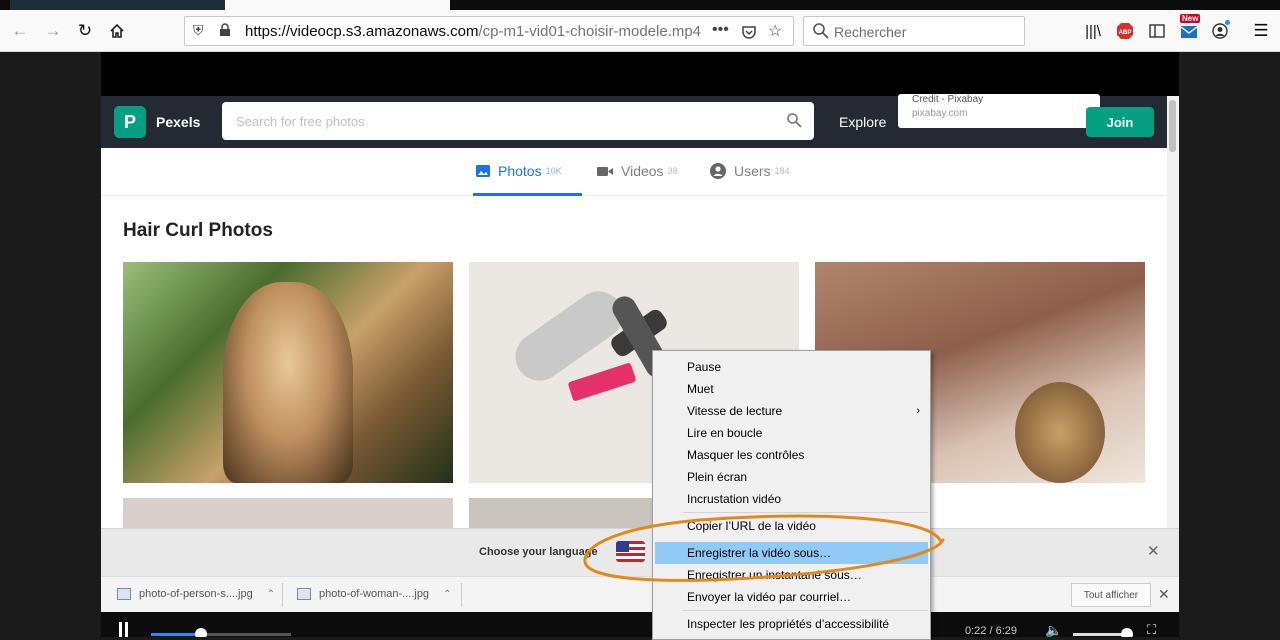 Image resolution: width=1280 pixels, height=640 pixels. What do you see at coordinates (734, 499) in the screenshot?
I see `menu-item-label: Incrustation vidéo` at bounding box center [734, 499].